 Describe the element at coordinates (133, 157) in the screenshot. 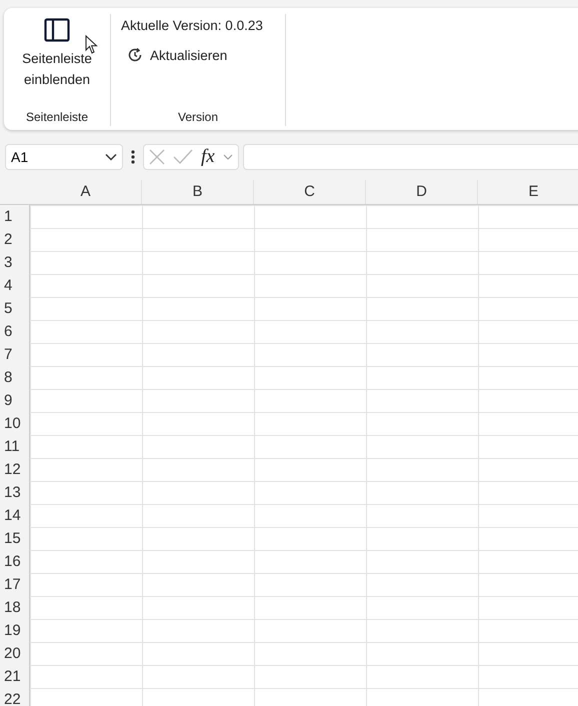

I see `more-options-icon` at that location.